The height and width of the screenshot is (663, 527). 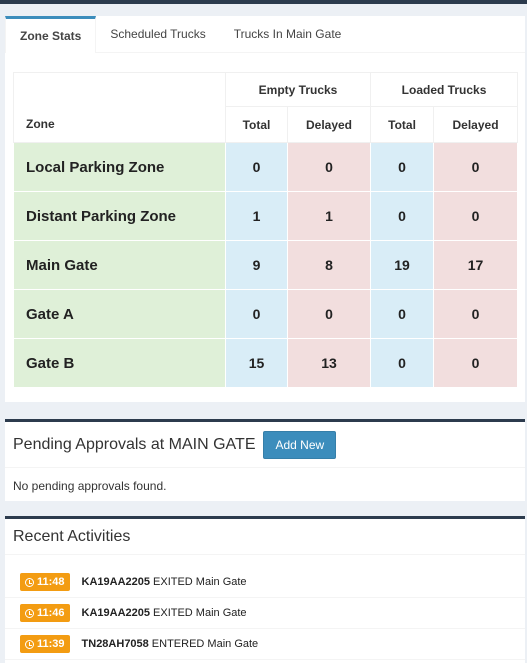 What do you see at coordinates (119, 363) in the screenshot?
I see `zone-name: Gate B` at bounding box center [119, 363].